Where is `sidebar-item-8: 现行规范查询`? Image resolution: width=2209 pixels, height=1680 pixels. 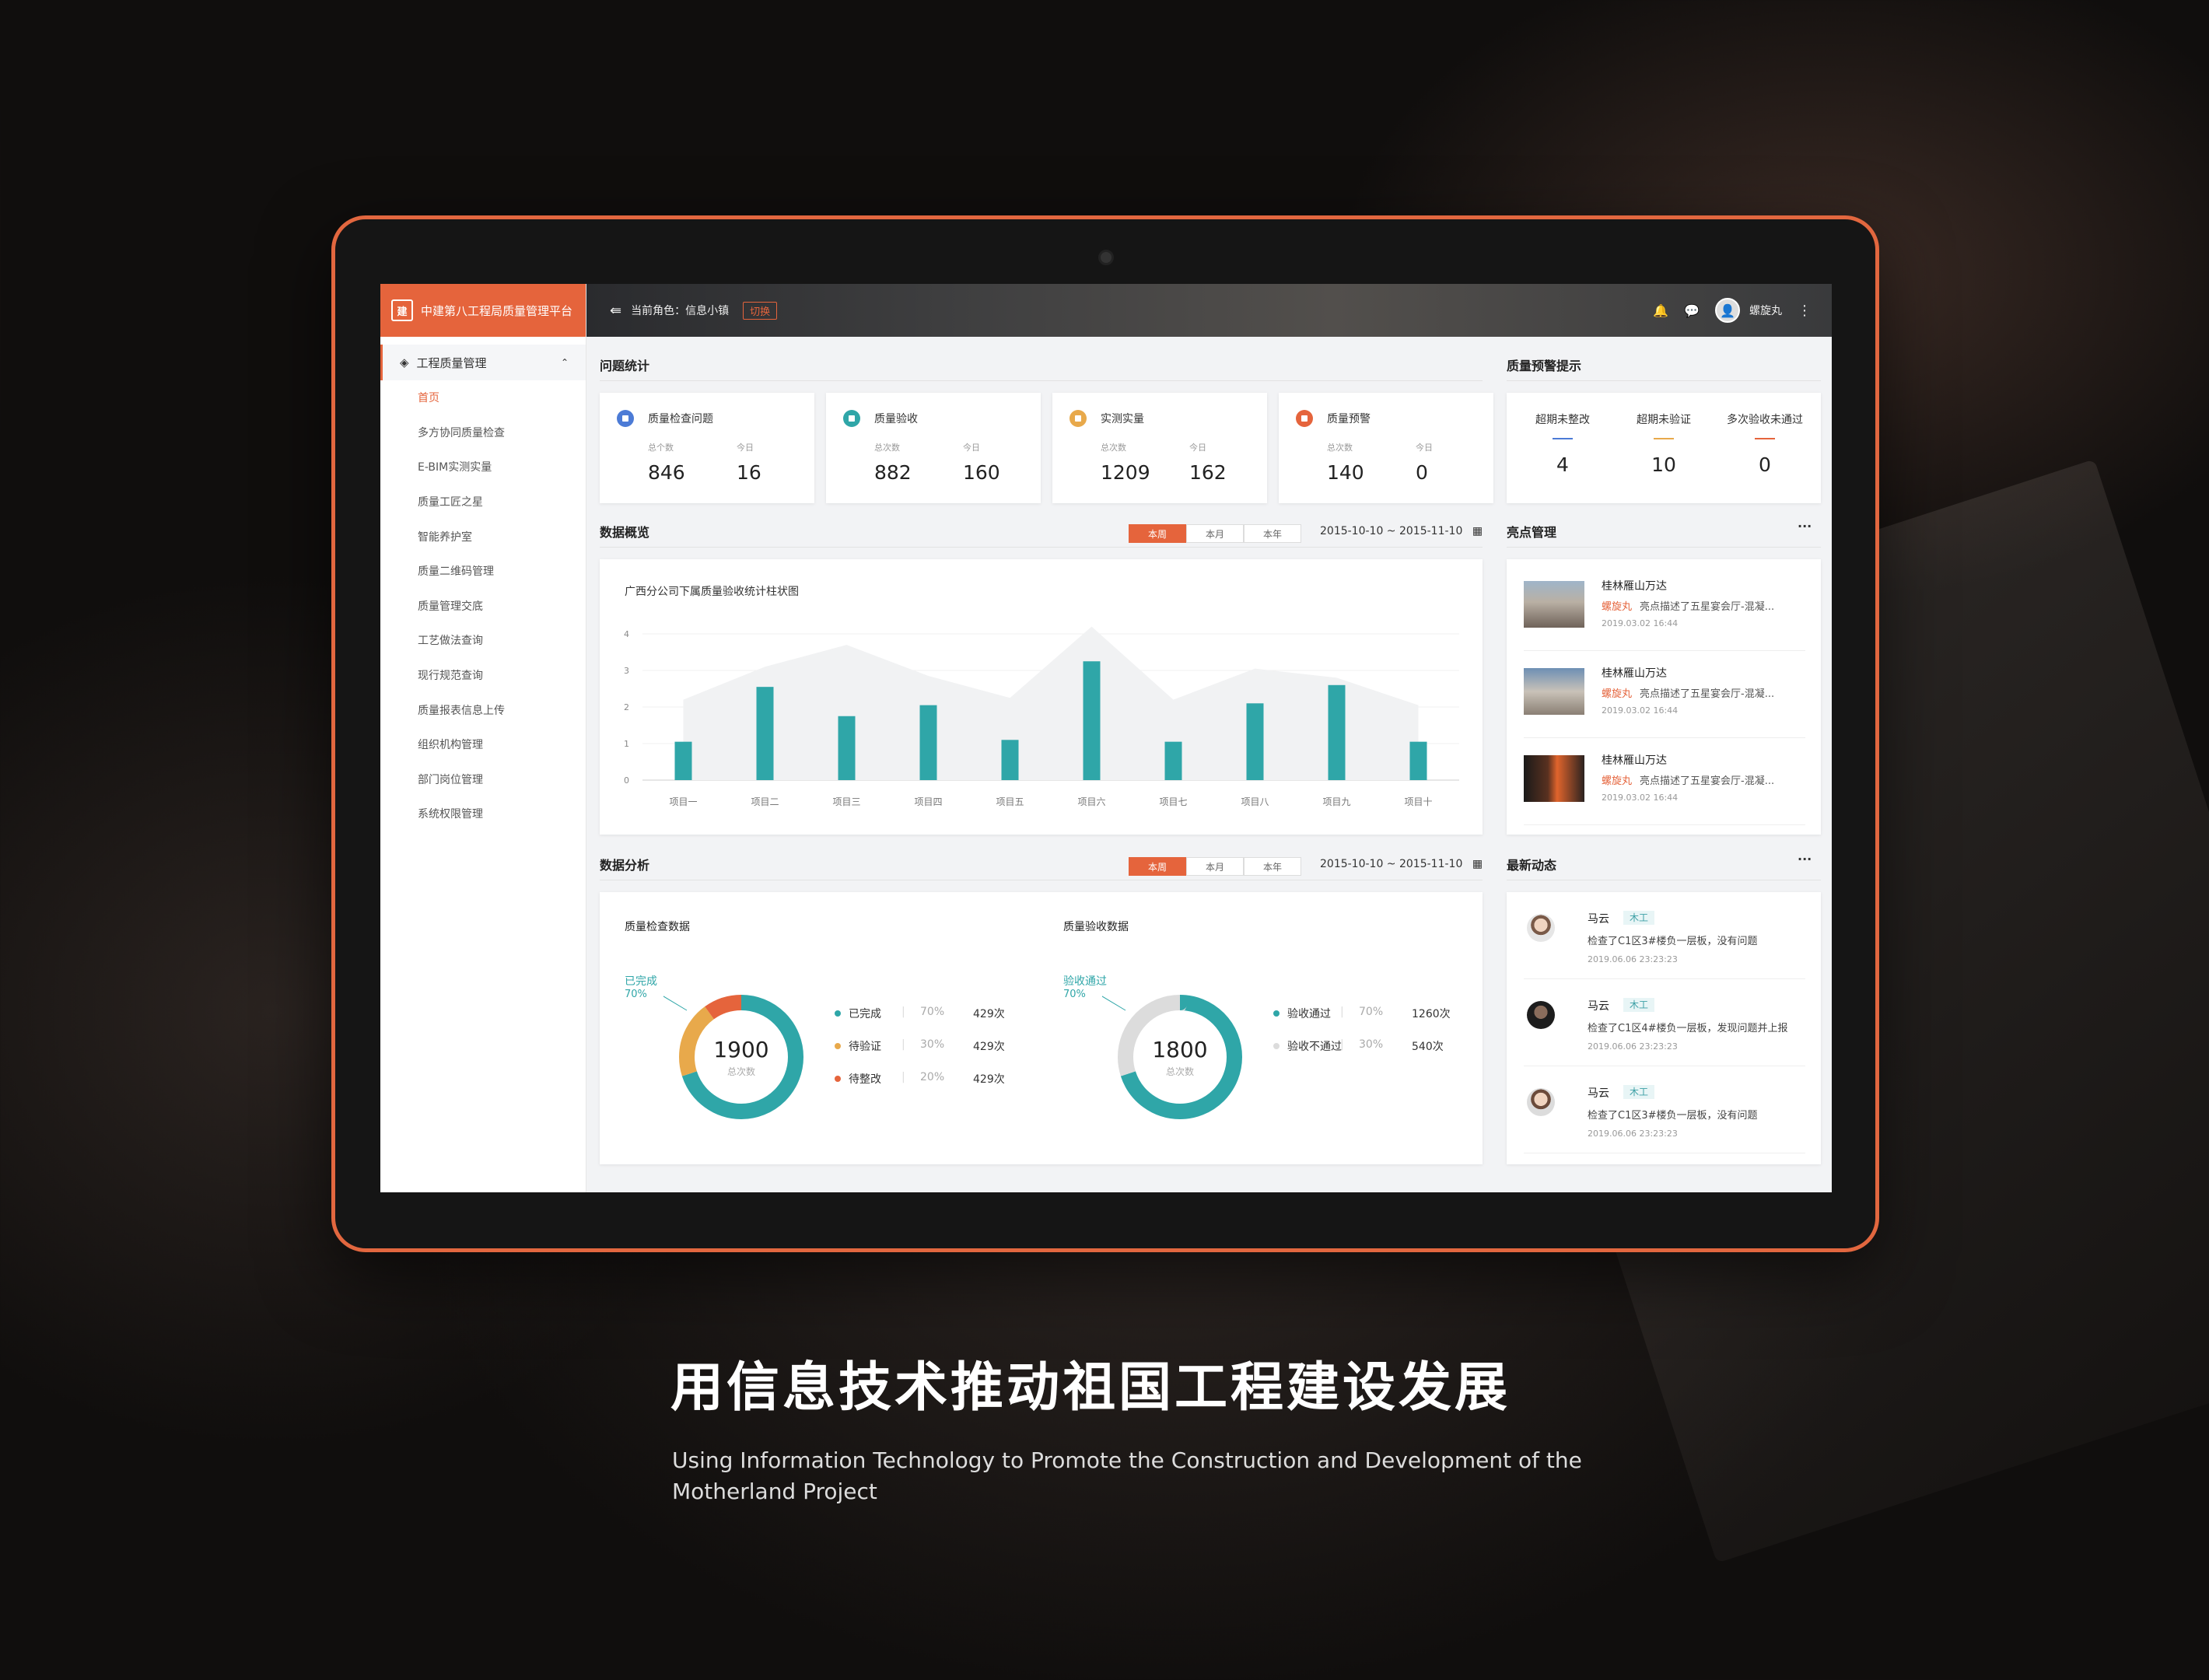 sidebar-item-8: 现行规范查询 is located at coordinates (483, 676).